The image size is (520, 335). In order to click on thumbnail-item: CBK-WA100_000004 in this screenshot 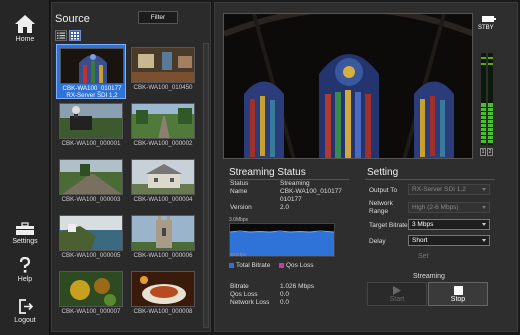, I will do `click(163, 183)`.